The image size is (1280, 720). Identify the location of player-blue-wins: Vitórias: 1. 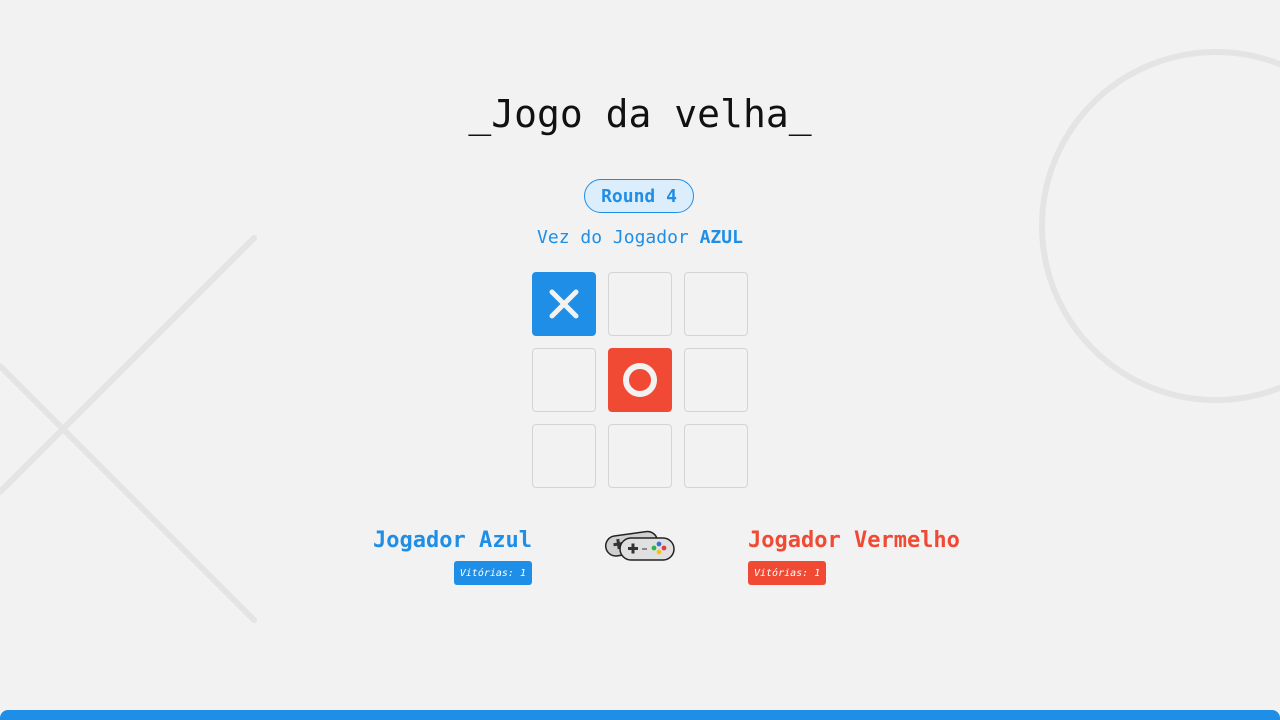
(492, 573).